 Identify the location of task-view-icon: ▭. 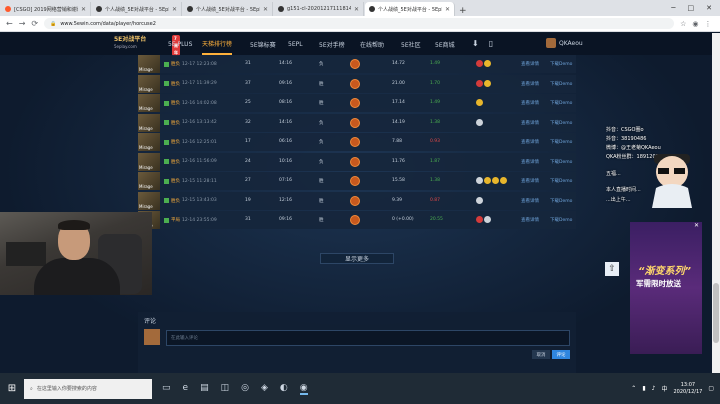
(166, 389).